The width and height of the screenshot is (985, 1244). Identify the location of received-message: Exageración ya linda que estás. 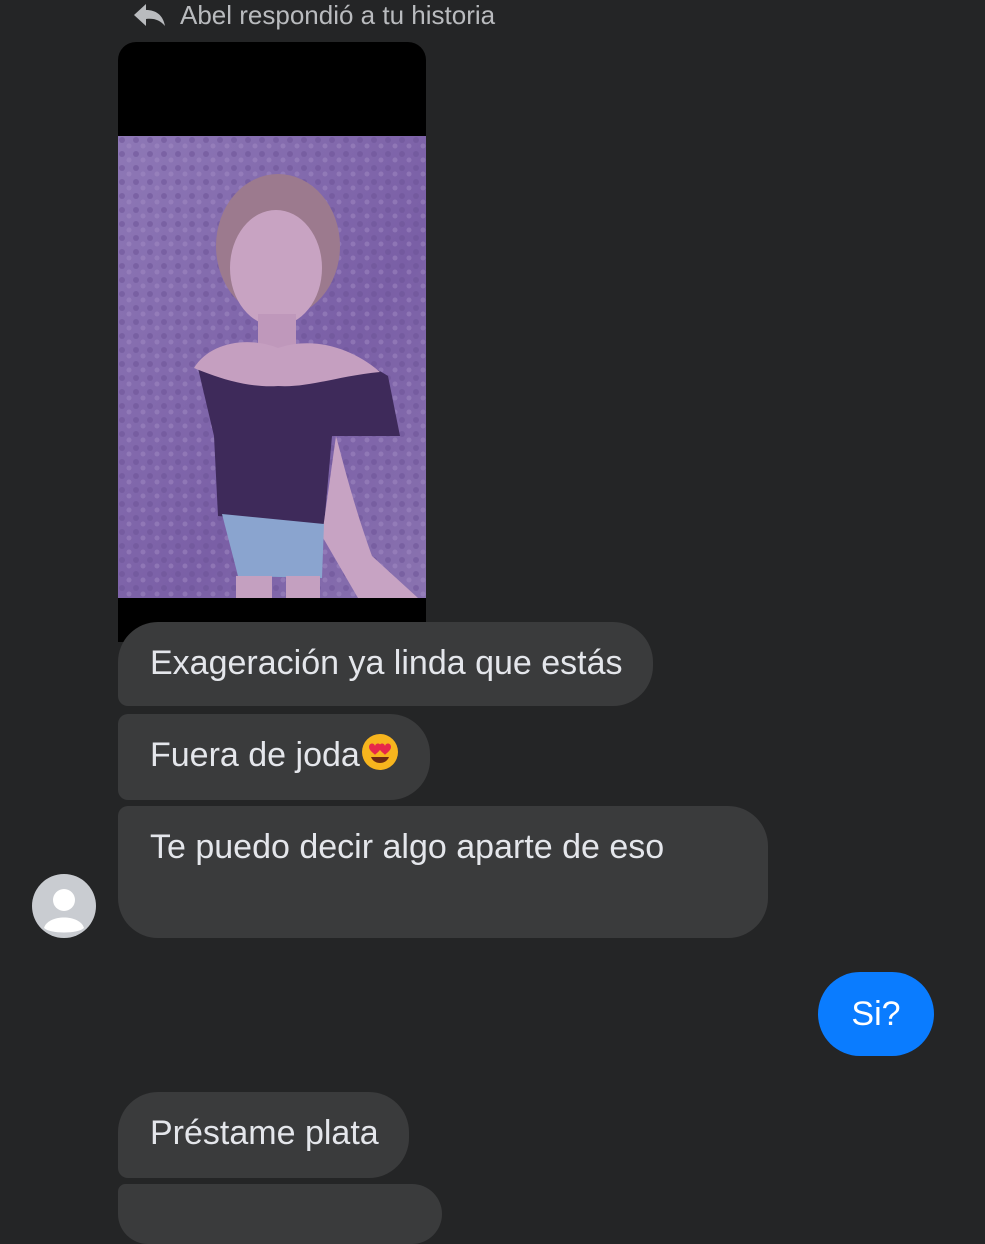
(385, 664).